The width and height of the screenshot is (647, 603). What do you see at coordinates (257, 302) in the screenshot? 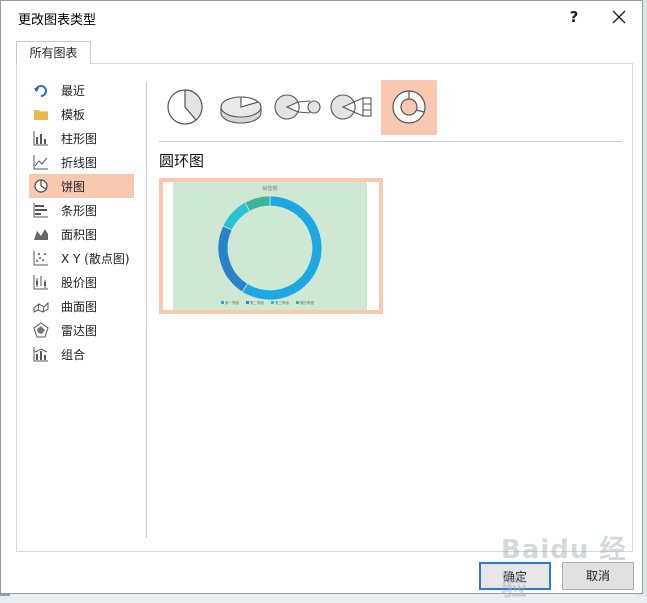
I see `legend-label: 第二季度` at bounding box center [257, 302].